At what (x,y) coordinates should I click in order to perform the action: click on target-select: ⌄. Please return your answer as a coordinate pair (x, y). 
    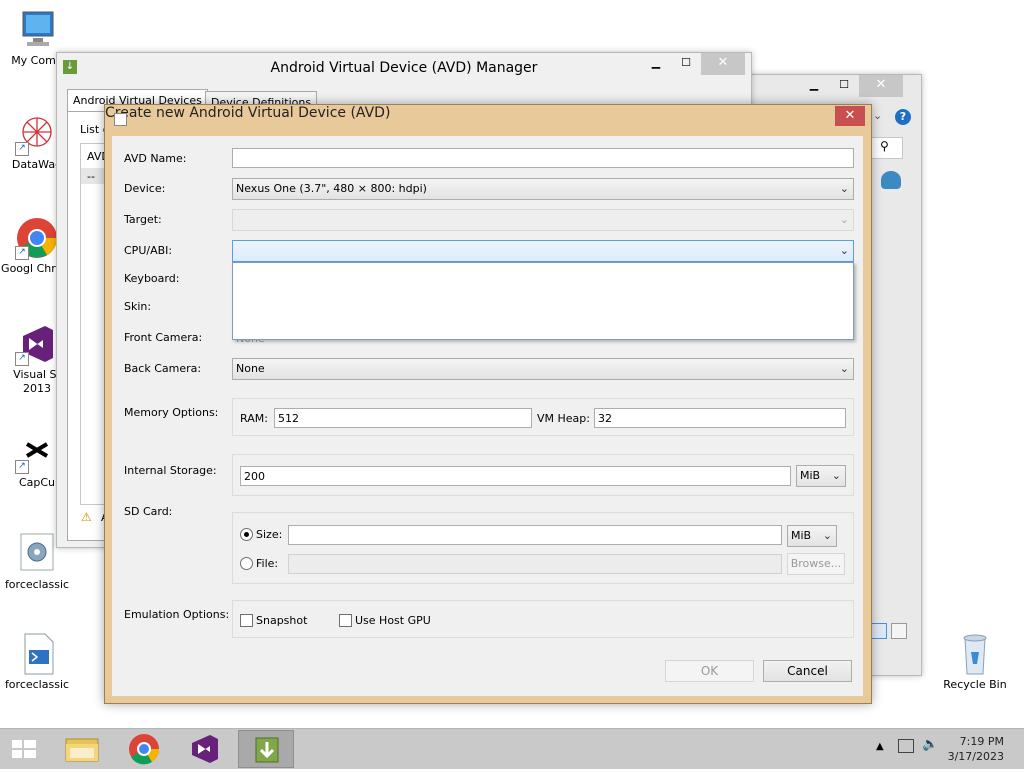
    Looking at the image, I should click on (543, 220).